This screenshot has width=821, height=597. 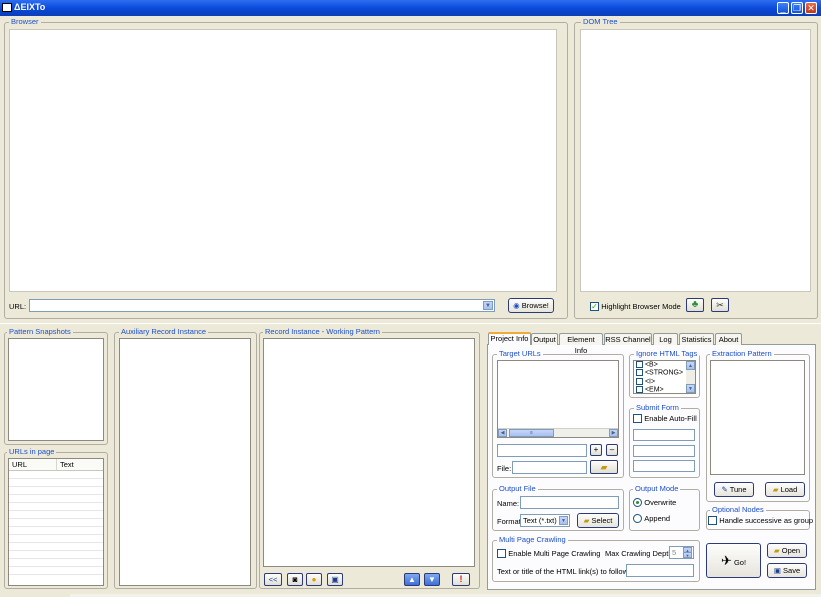 What do you see at coordinates (295, 579) in the screenshot?
I see `camera-icon: ◙` at bounding box center [295, 579].